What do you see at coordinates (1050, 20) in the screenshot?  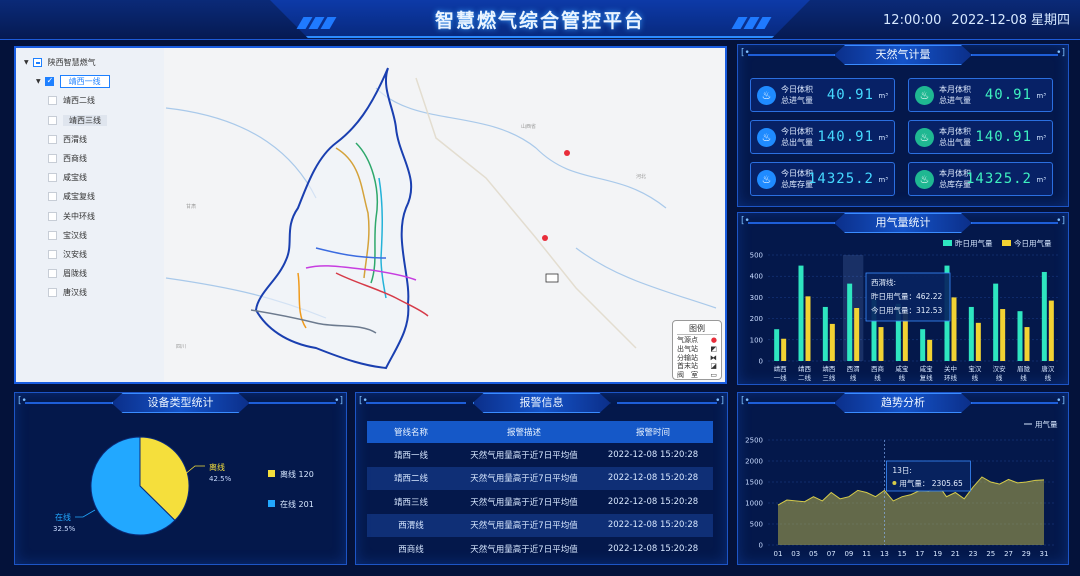 I see `clock-weekday: 星期四` at bounding box center [1050, 20].